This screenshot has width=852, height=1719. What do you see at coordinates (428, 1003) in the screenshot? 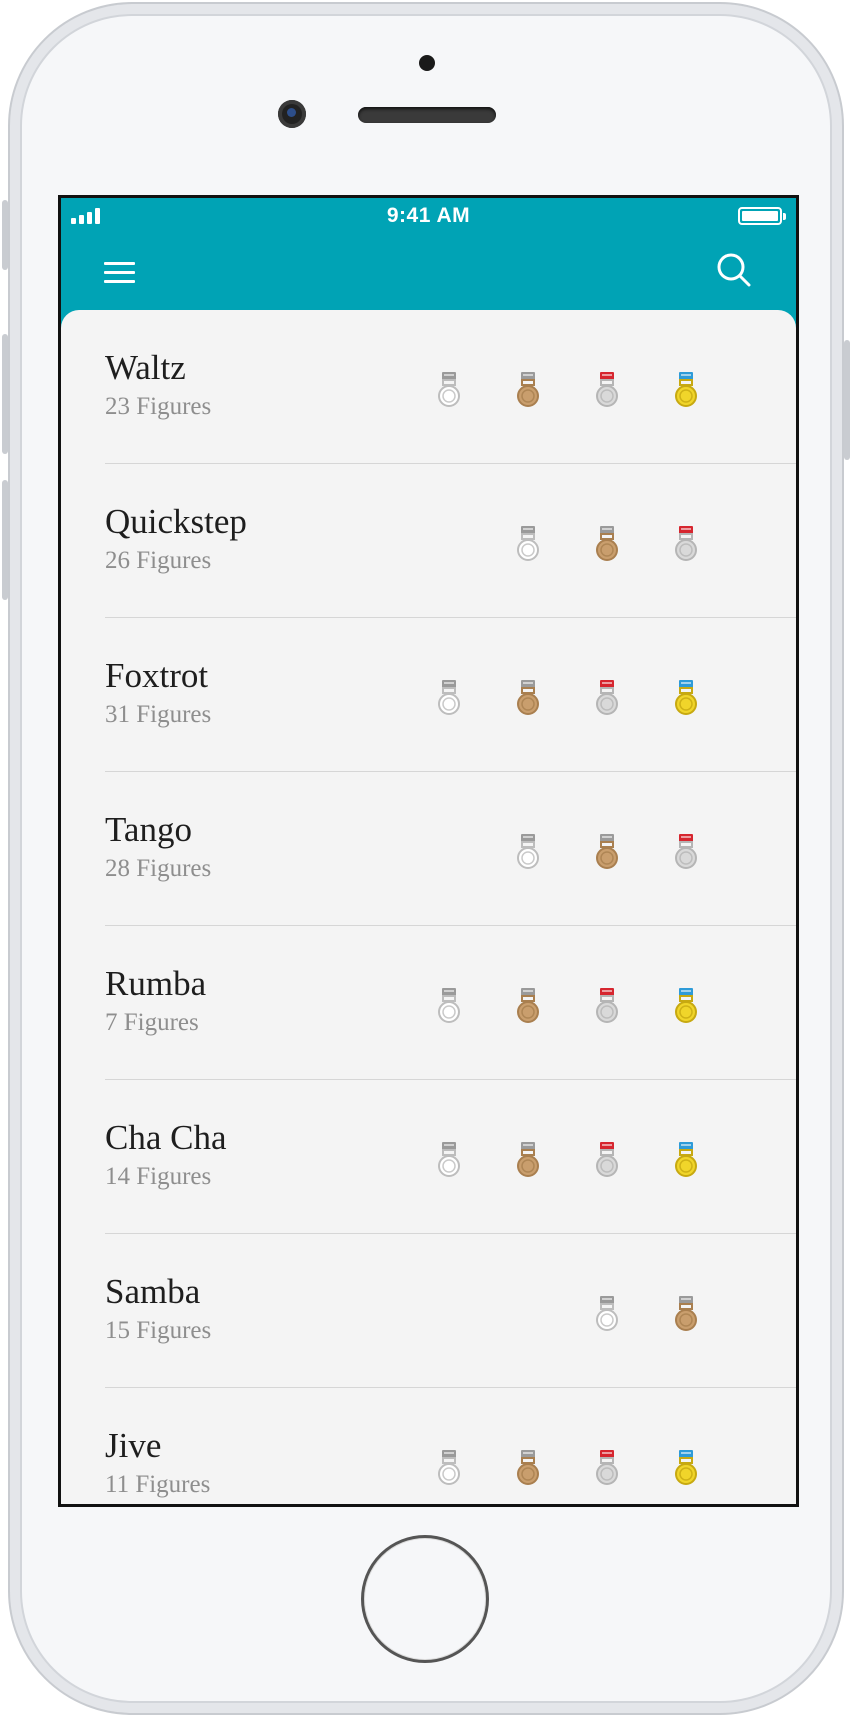
I see `dance-row: Rumba 7 Figures` at bounding box center [428, 1003].